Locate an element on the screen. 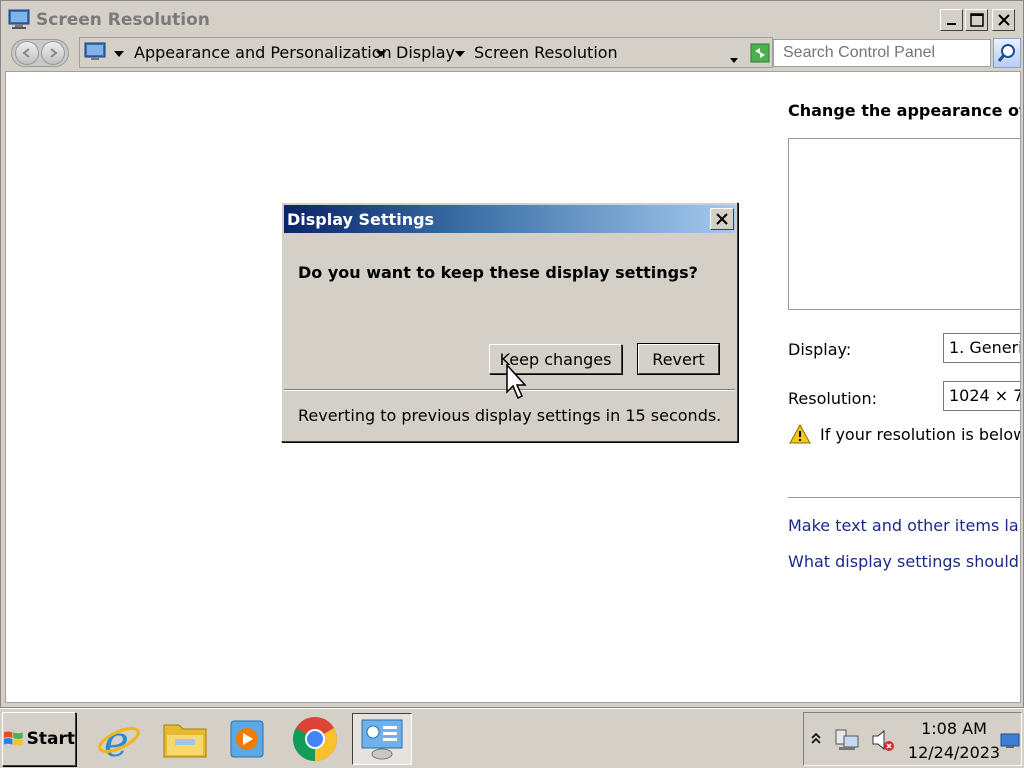 The image size is (1024, 768). taskbar-media-player is located at coordinates (247, 739).